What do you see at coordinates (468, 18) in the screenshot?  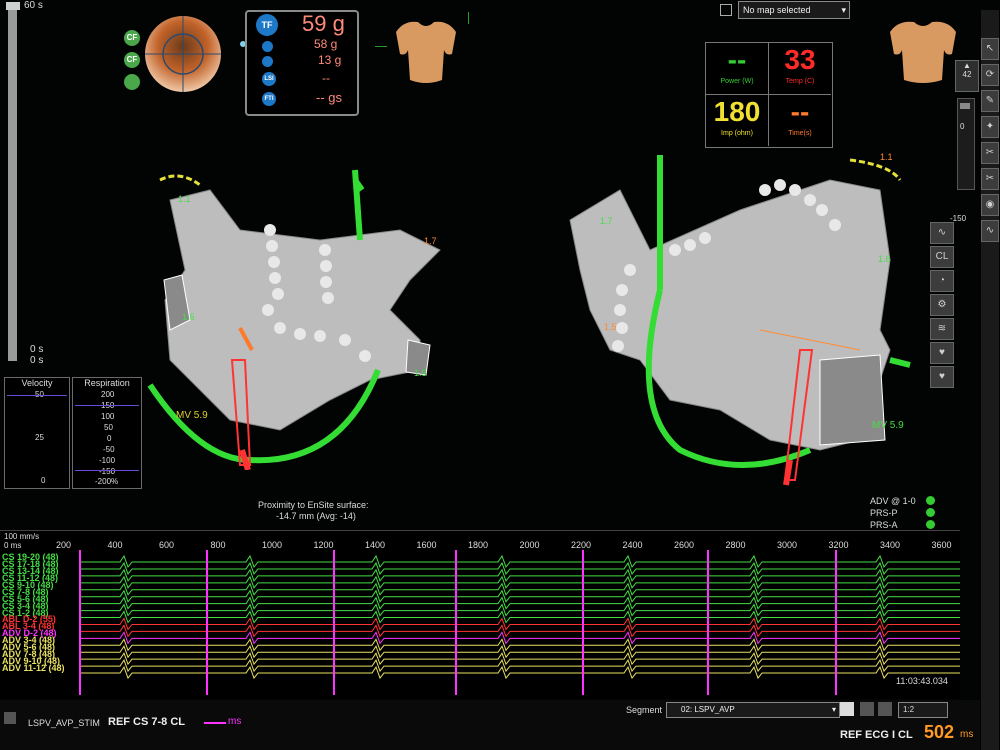 I see `viewport-corner` at bounding box center [468, 18].